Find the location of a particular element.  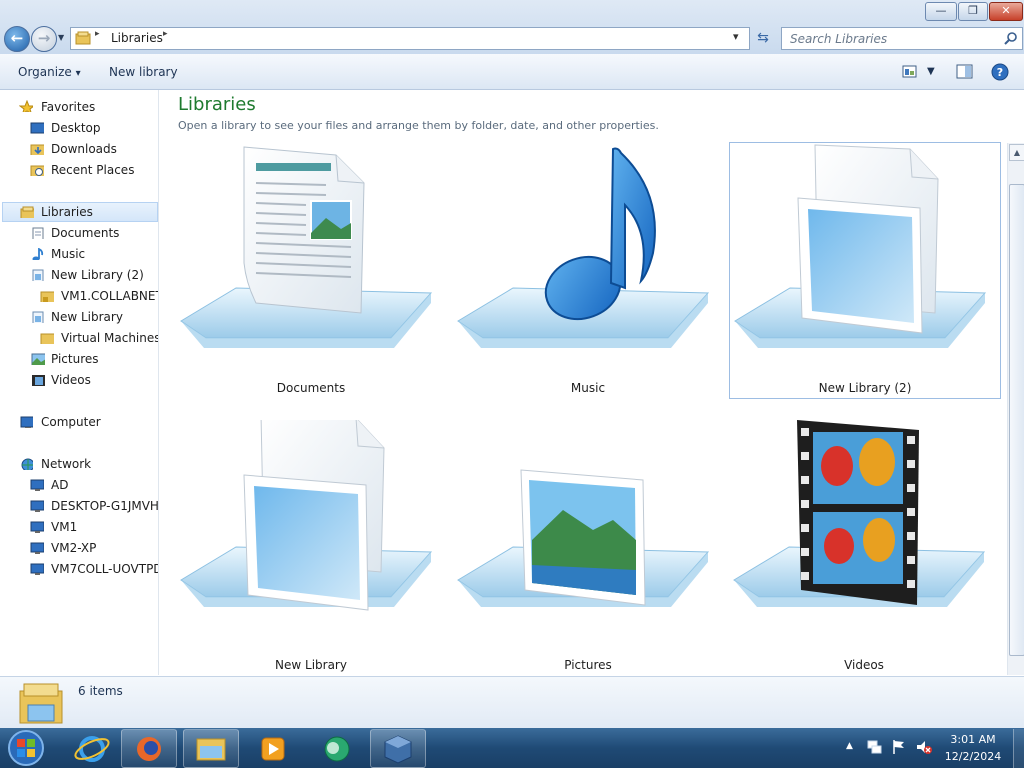

taskbar-firefox is located at coordinates (149, 748).